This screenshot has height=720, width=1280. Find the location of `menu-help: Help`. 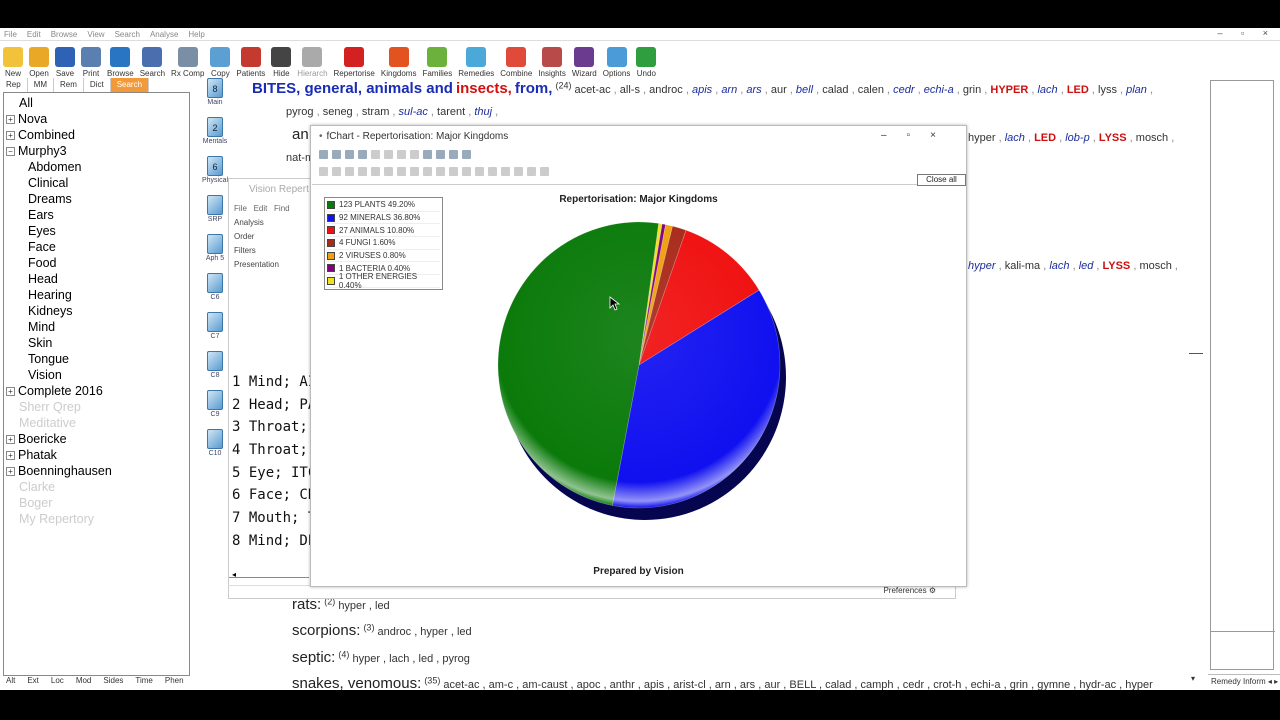

menu-help: Help is located at coordinates (196, 34).